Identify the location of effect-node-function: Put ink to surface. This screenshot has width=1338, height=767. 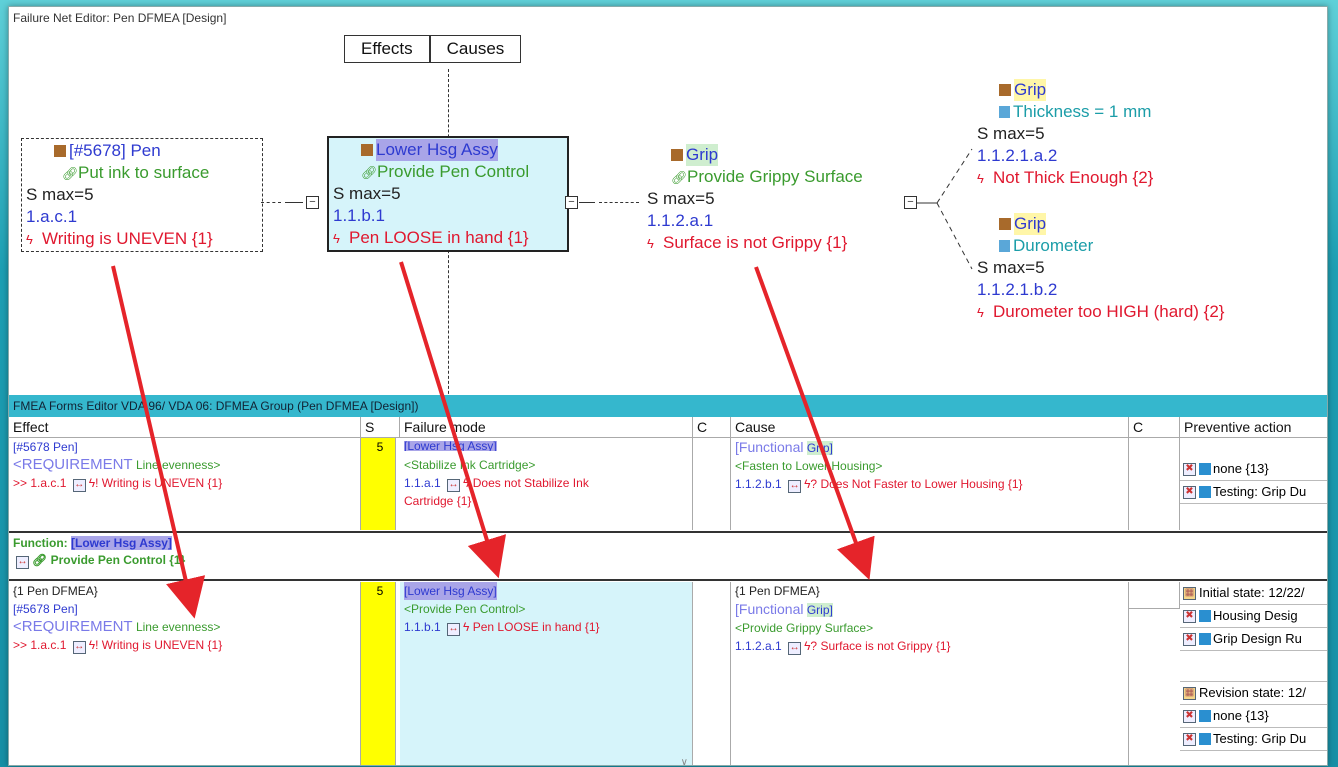
(144, 172).